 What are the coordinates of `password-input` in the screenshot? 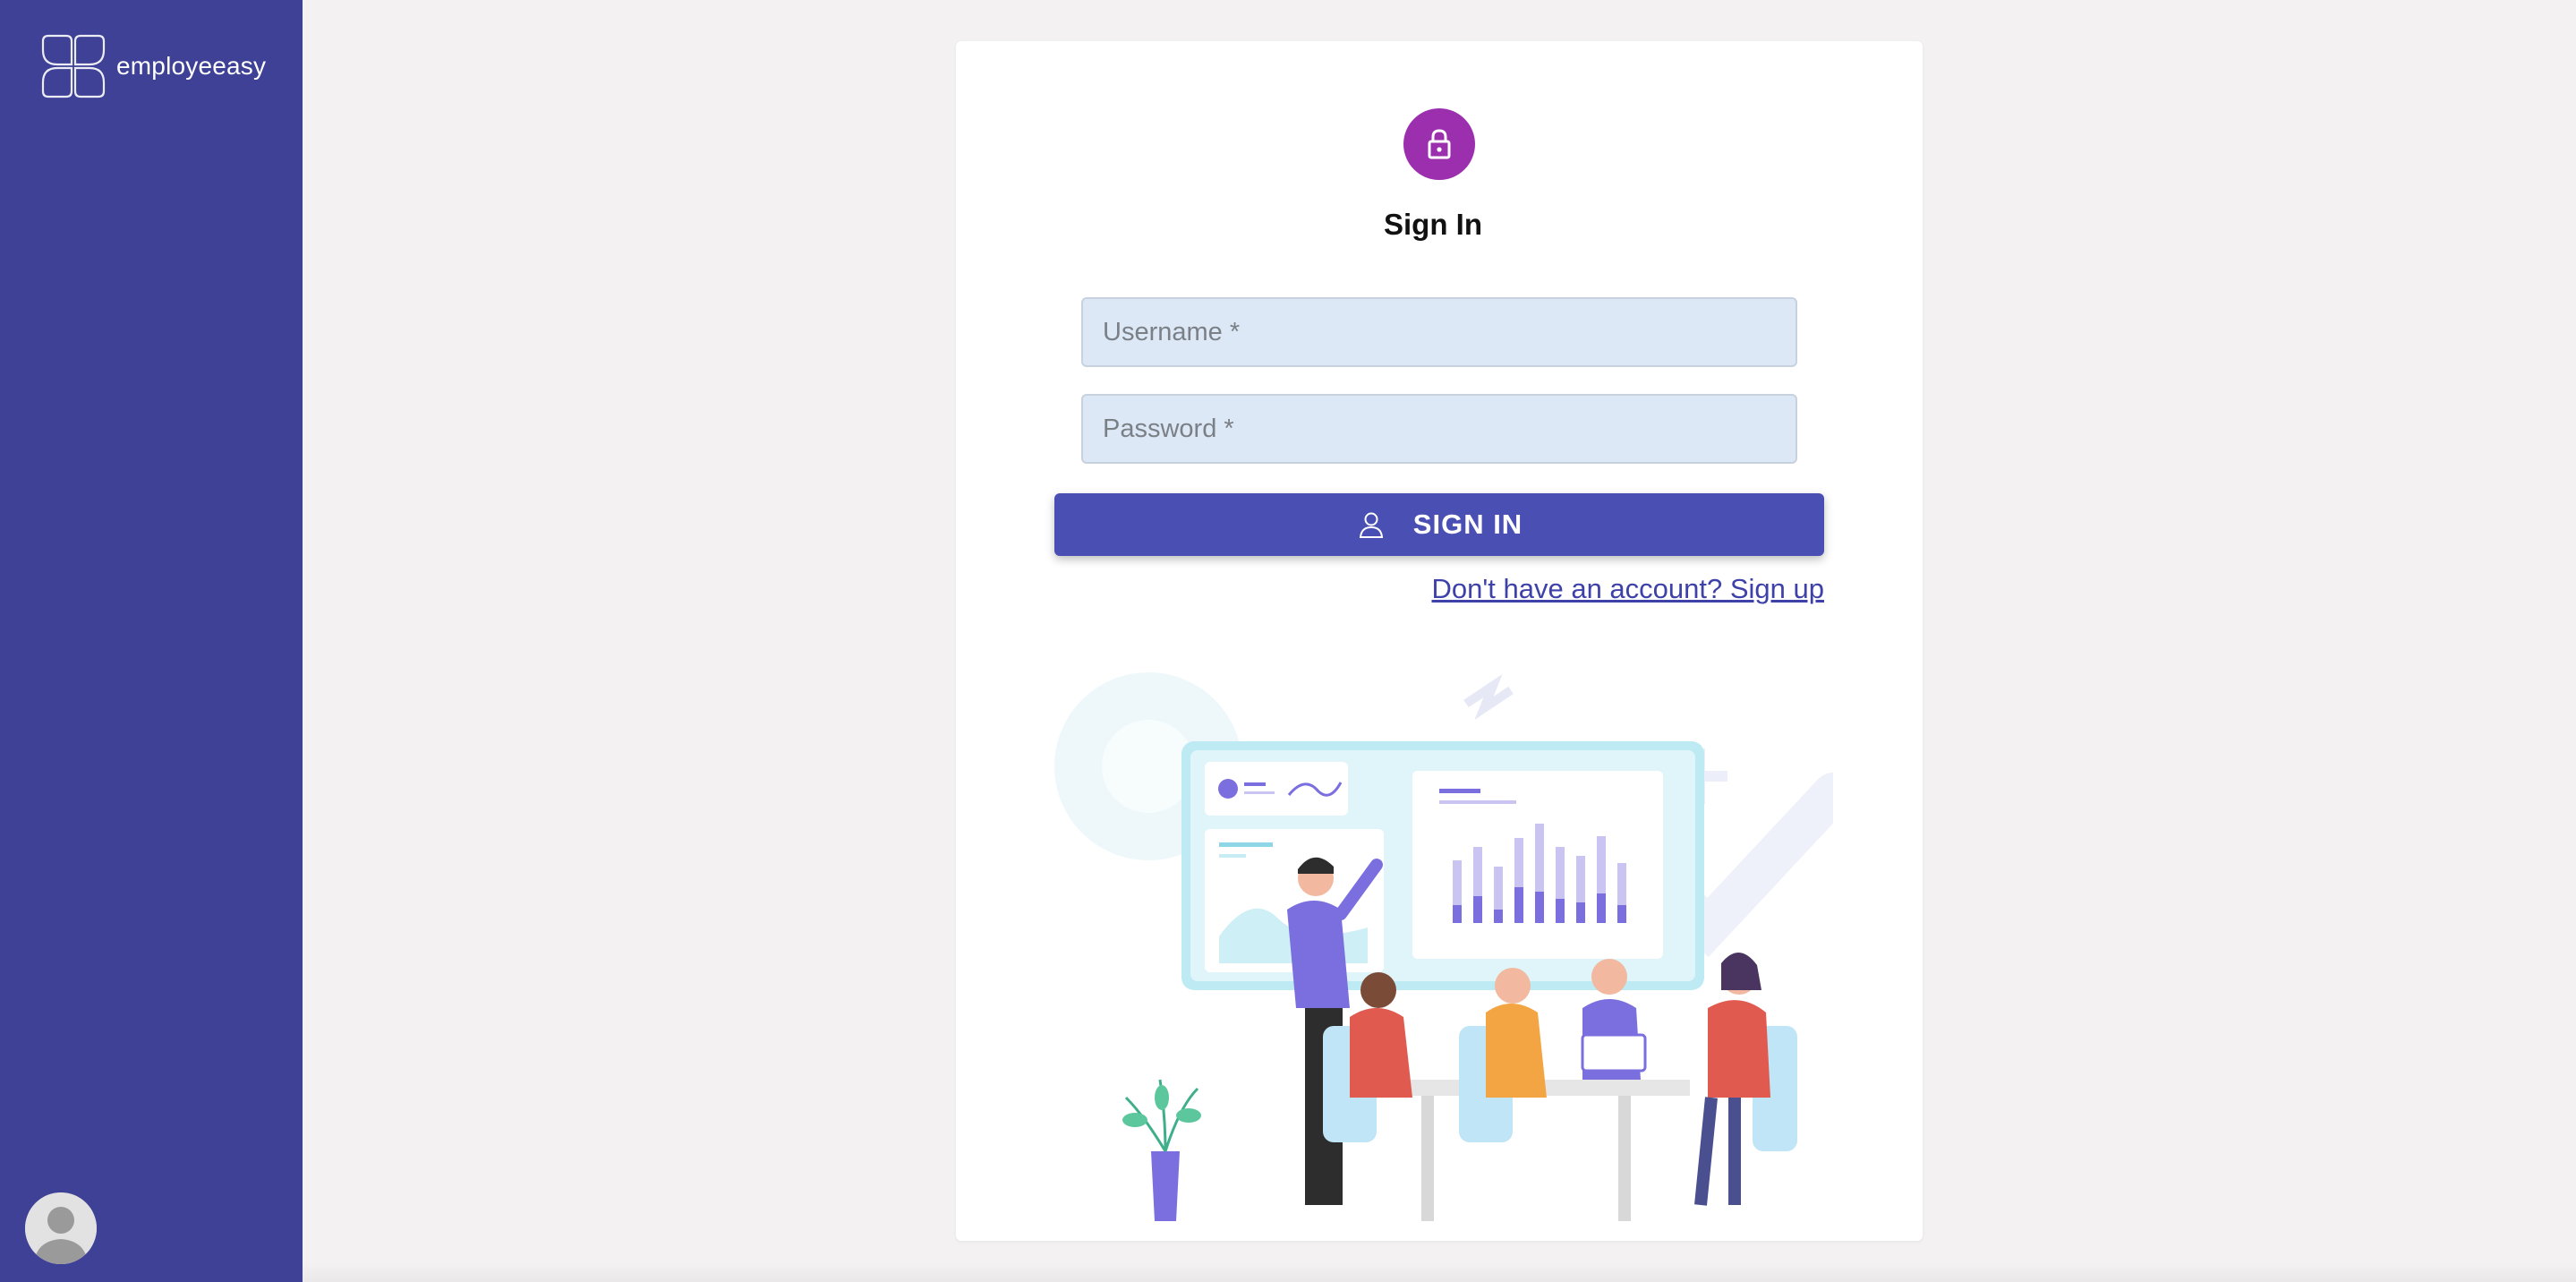 It's located at (1439, 429).